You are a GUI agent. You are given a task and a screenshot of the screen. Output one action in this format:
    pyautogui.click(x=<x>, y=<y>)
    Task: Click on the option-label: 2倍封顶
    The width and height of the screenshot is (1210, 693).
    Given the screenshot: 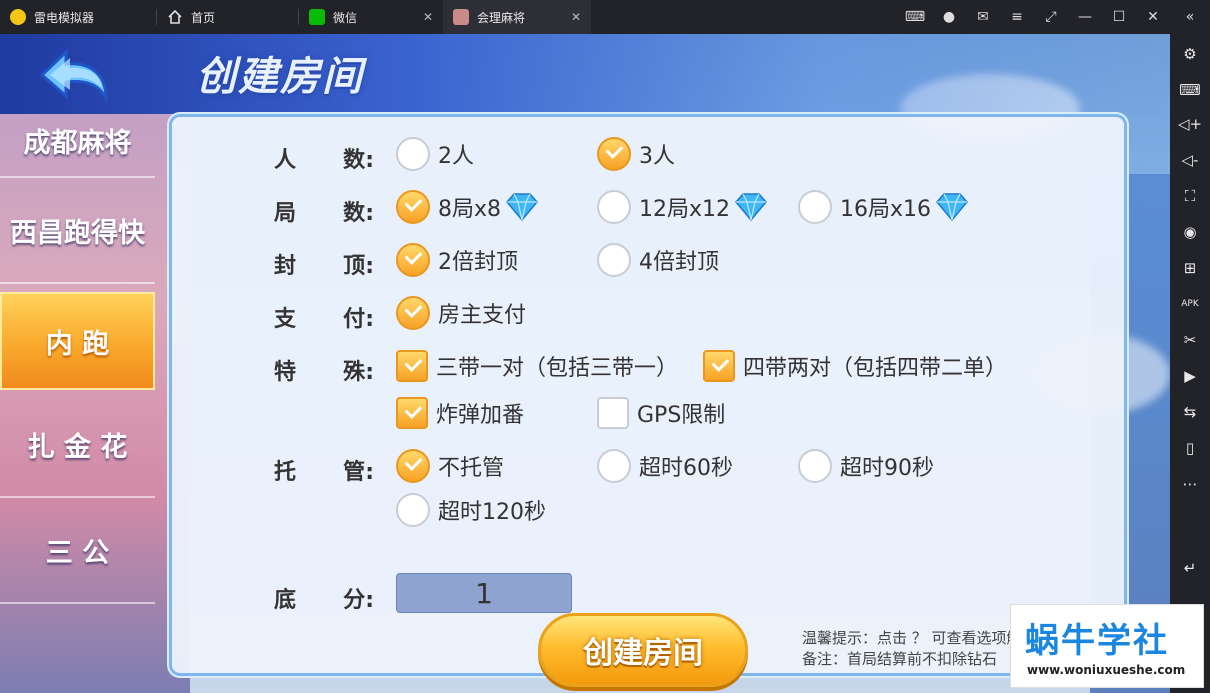 What is the action you would take?
    pyautogui.click(x=478, y=262)
    